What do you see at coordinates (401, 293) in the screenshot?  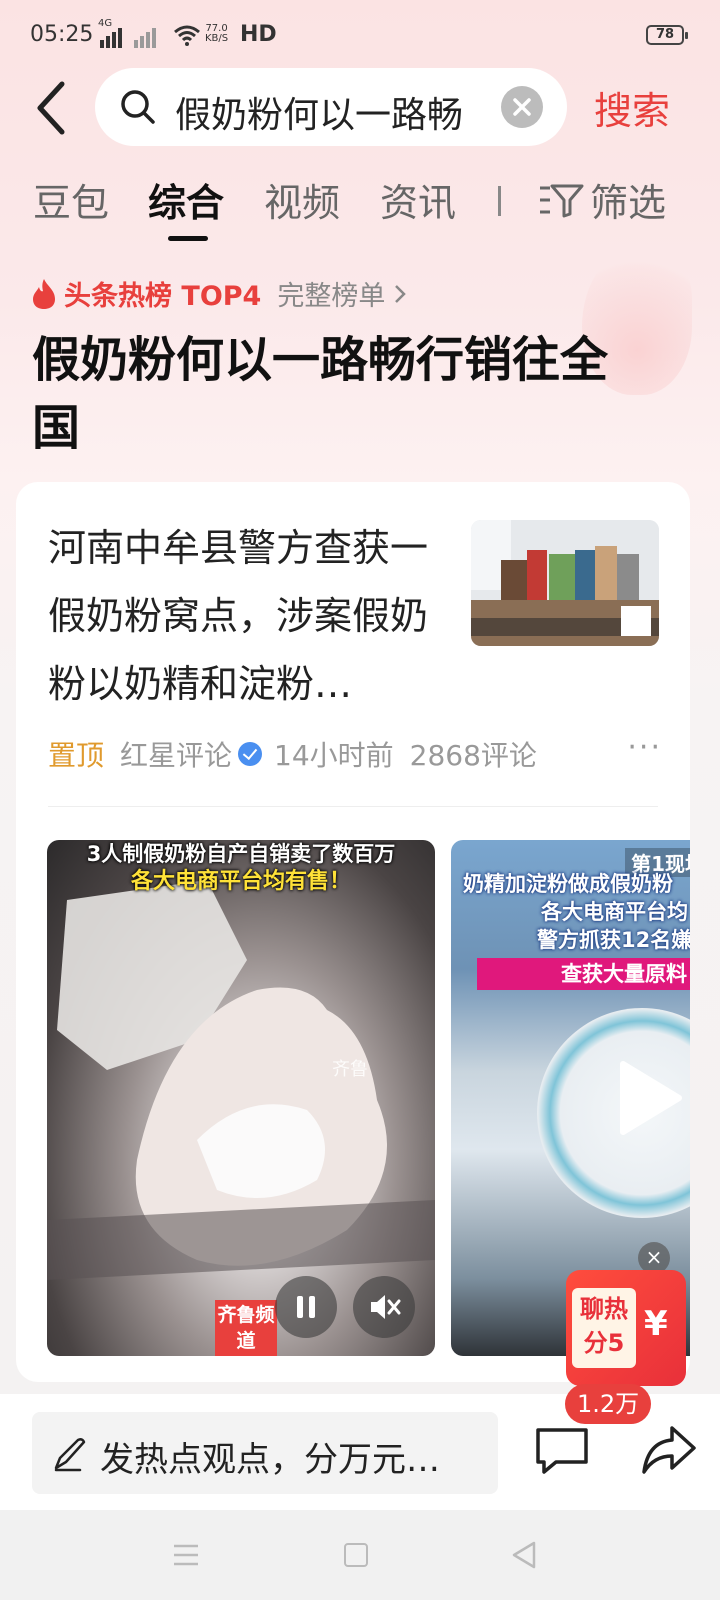 I see `chevron-right-icon` at bounding box center [401, 293].